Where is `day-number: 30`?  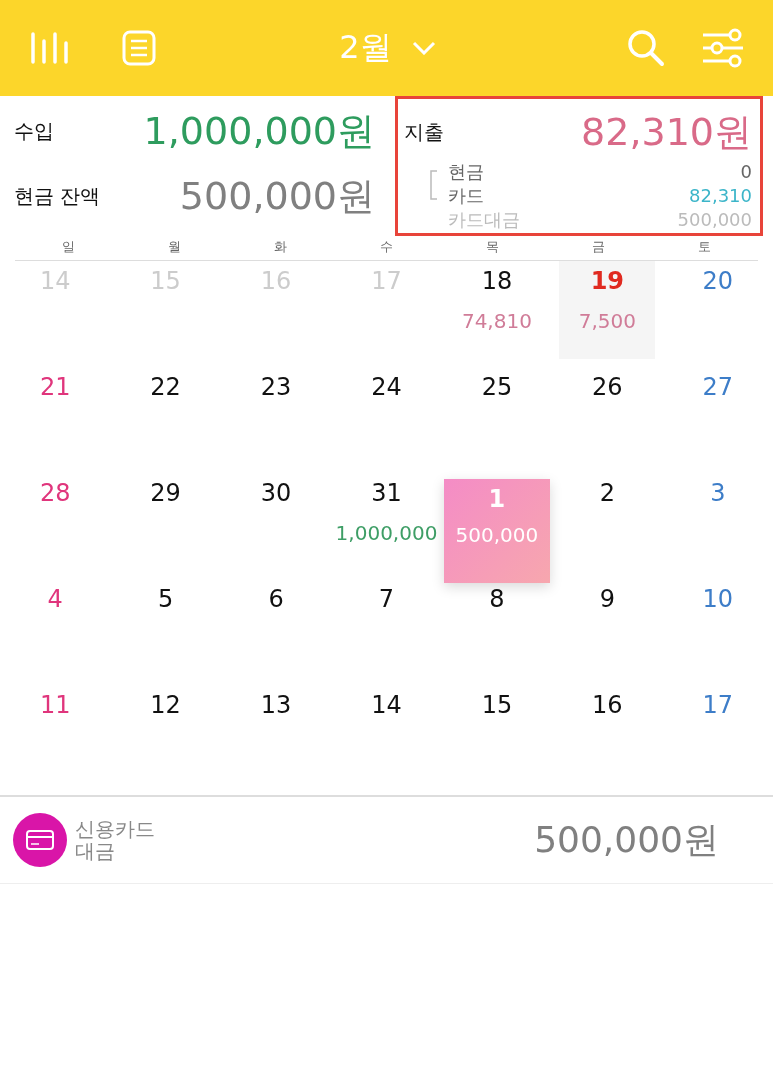 day-number: 30 is located at coordinates (276, 493).